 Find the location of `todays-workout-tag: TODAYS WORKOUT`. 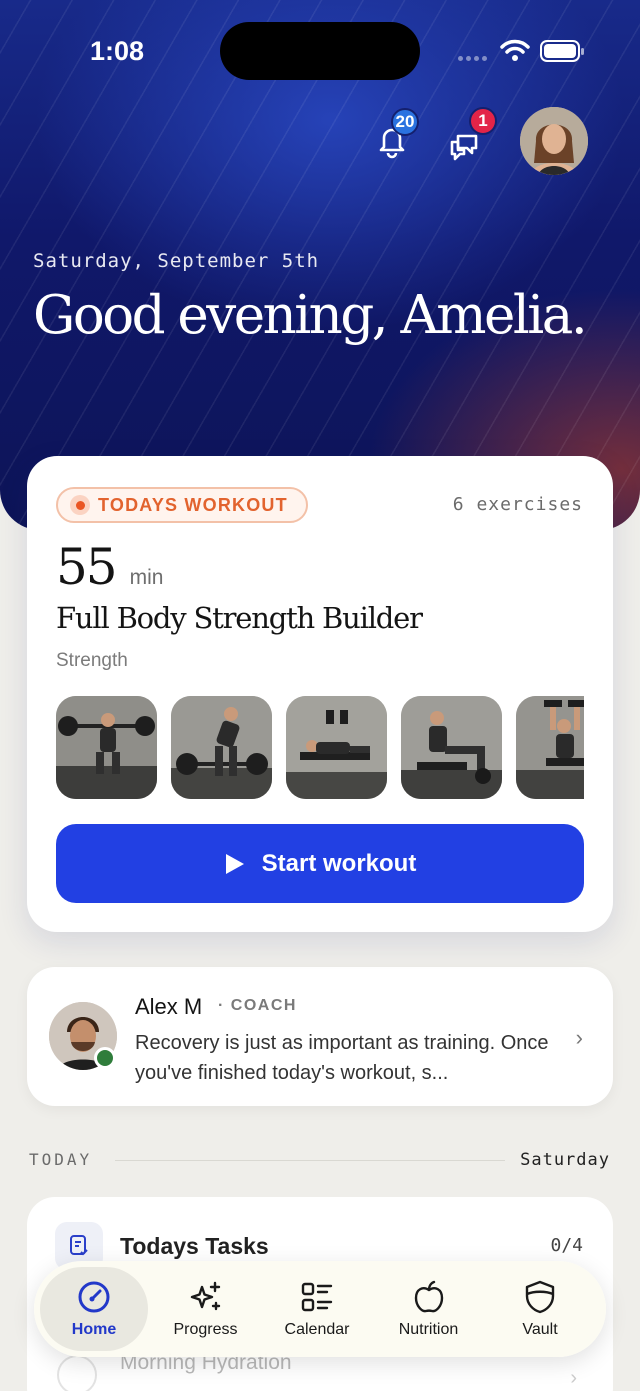

todays-workout-tag: TODAYS WORKOUT is located at coordinates (182, 505).